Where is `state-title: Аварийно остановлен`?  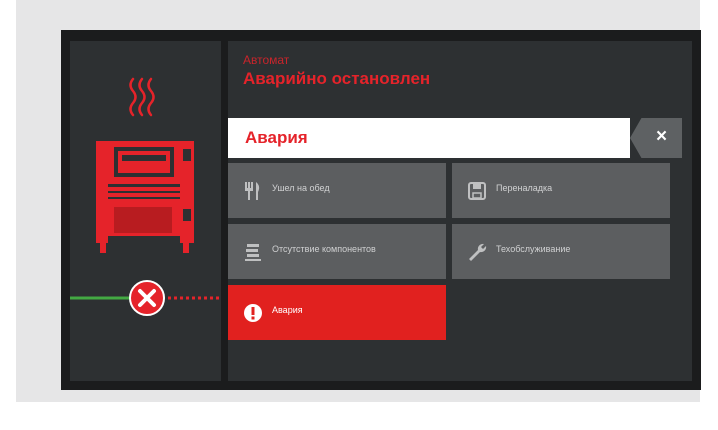
state-title: Аварийно остановлен is located at coordinates (337, 78).